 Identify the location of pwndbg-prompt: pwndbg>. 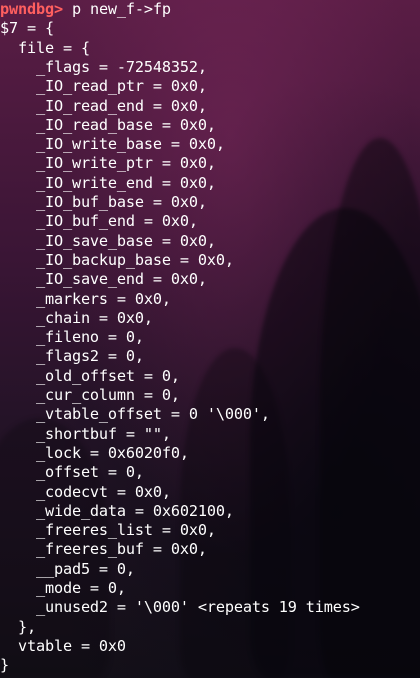
(31, 9).